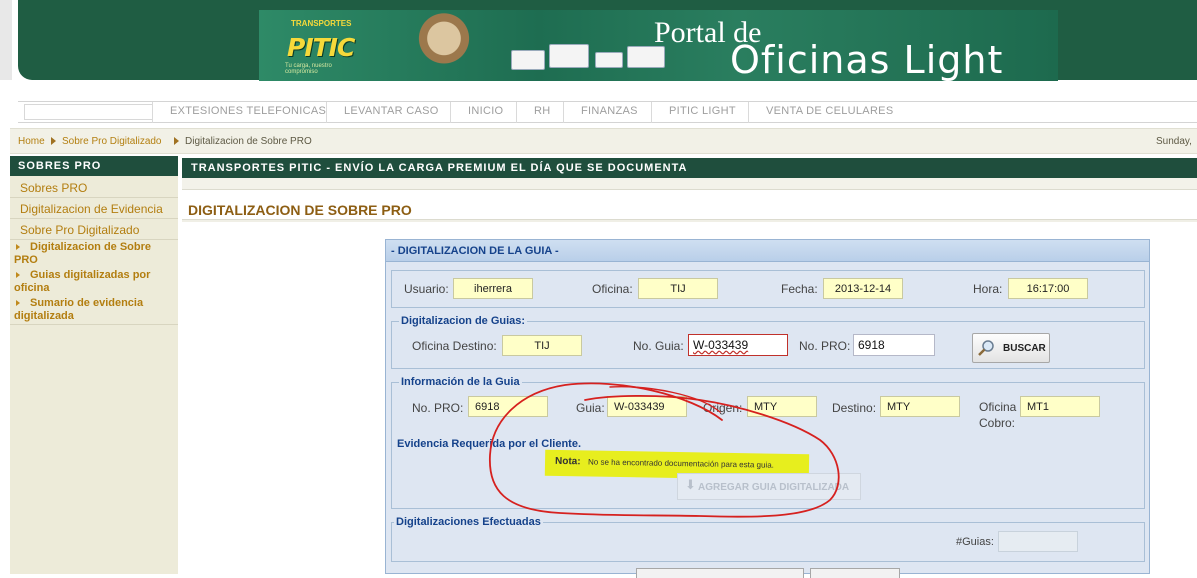 Image resolution: width=1197 pixels, height=578 pixels. What do you see at coordinates (454, 346) in the screenshot?
I see `oficina-destino-label: Oficina Destino:` at bounding box center [454, 346].